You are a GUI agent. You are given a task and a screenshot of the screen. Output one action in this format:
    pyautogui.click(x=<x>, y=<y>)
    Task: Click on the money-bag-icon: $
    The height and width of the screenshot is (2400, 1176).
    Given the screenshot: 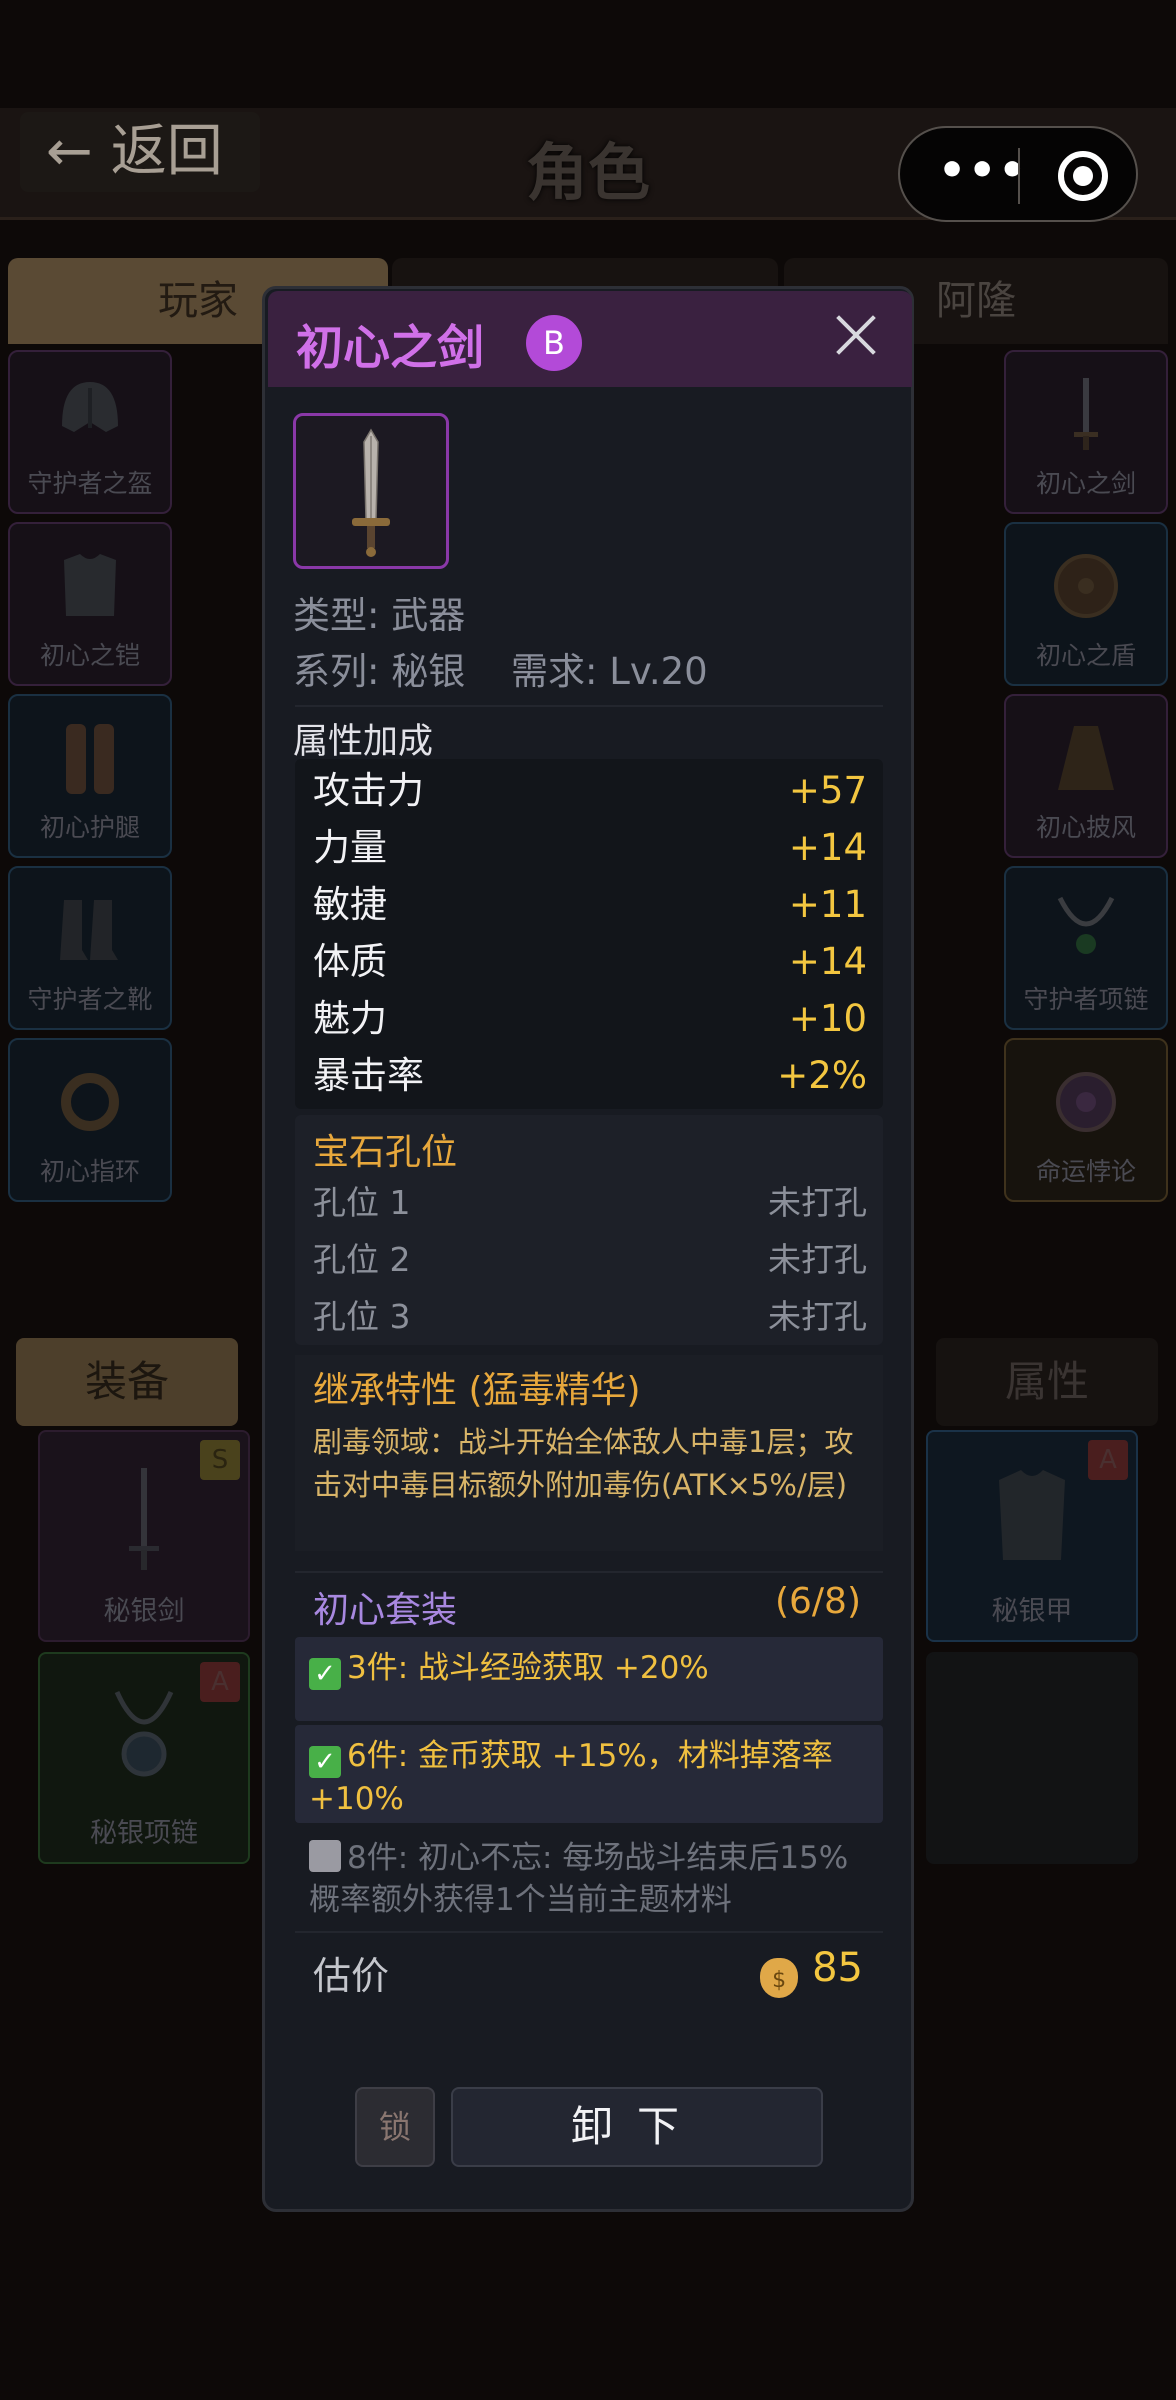 What is the action you would take?
    pyautogui.click(x=779, y=1978)
    